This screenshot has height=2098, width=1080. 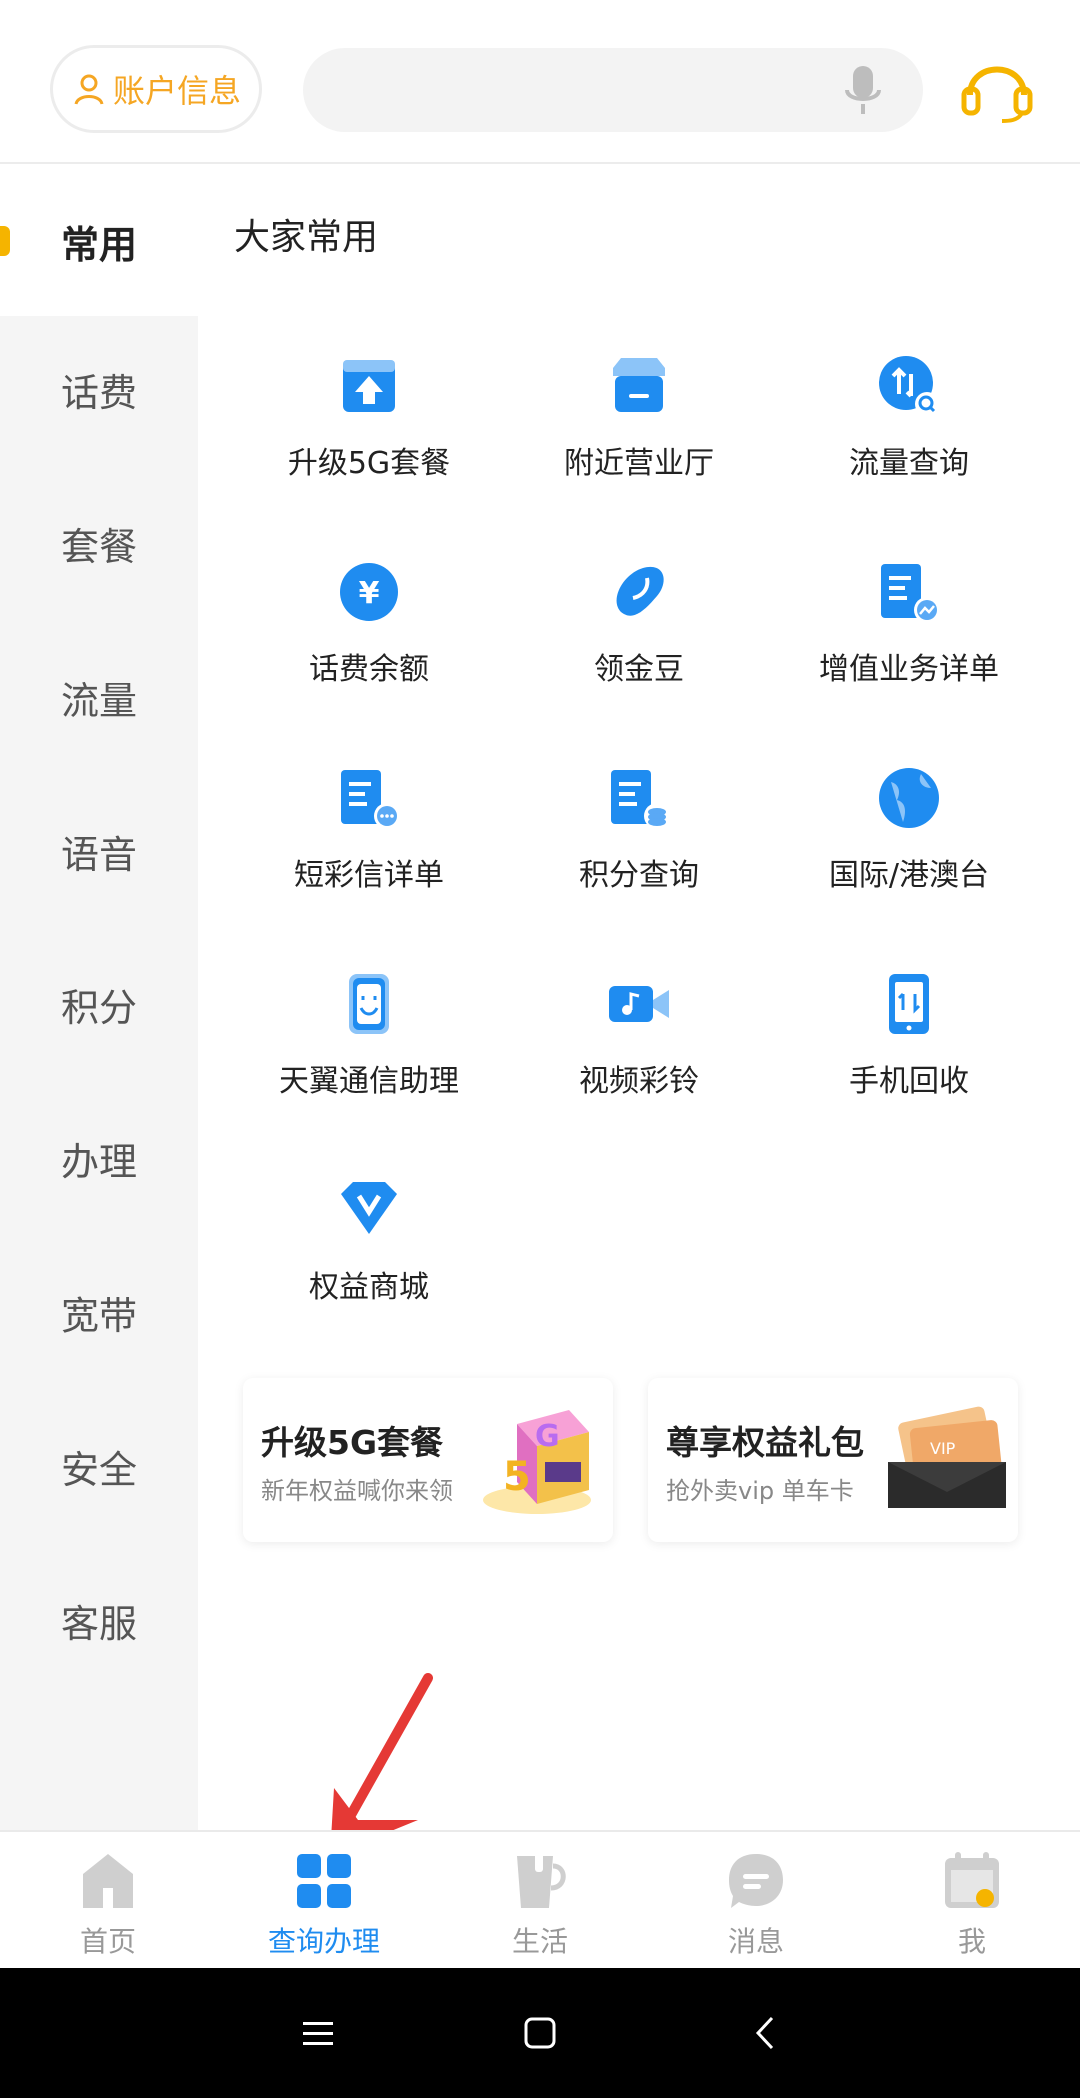 What do you see at coordinates (370, 799) in the screenshot?
I see `sms-list-icon` at bounding box center [370, 799].